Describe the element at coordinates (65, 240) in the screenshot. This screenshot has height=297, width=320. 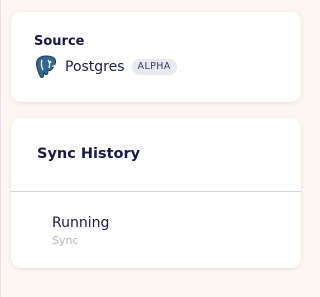
I see `job-type-label: Sync` at that location.